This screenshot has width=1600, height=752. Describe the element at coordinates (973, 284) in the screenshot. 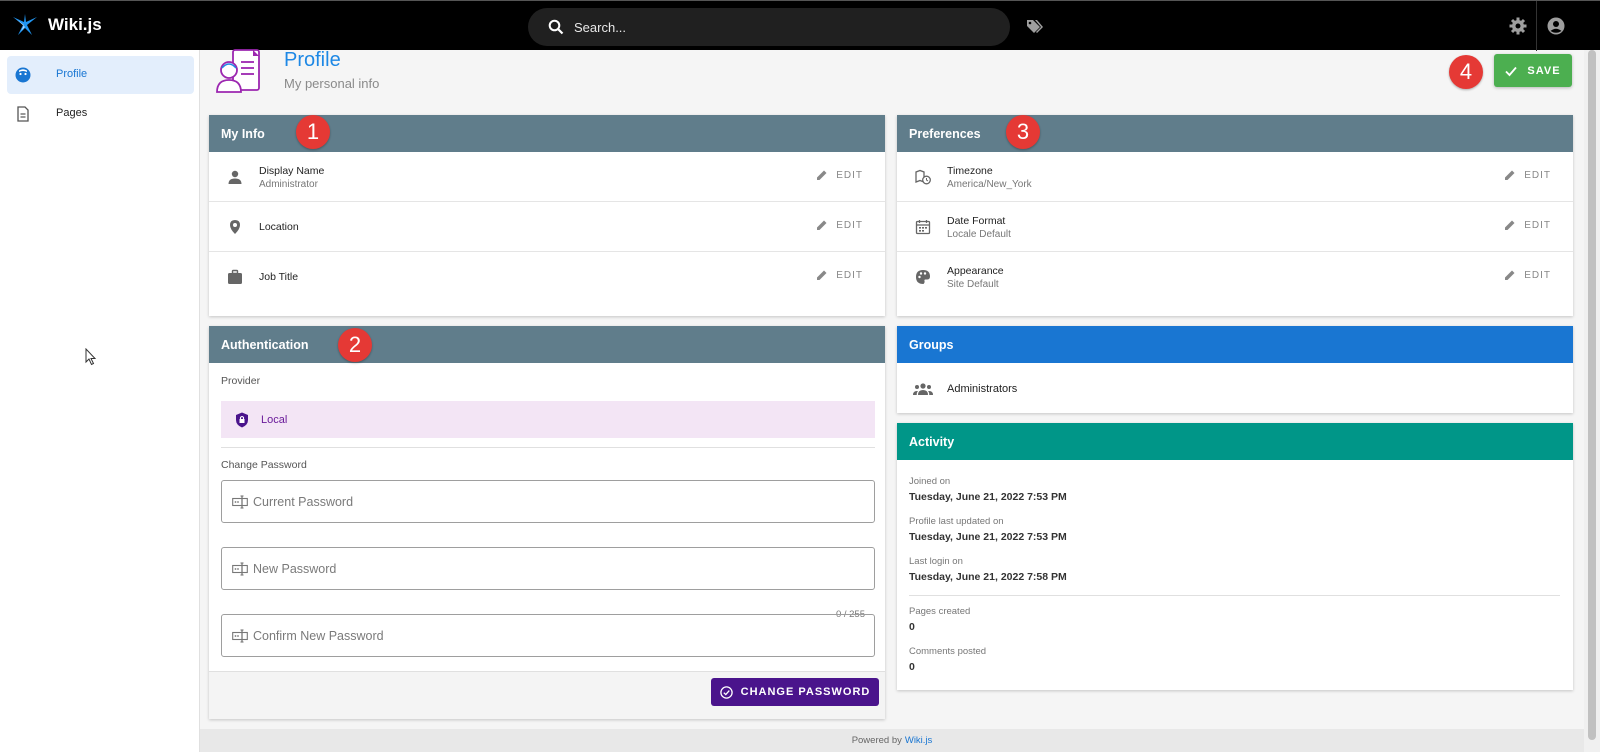

I see `row-value: Site Default` at that location.